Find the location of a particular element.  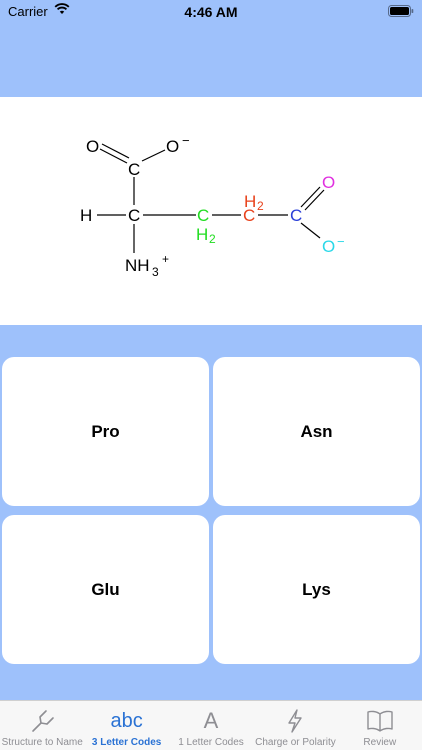

status-bar: Carrier 4:46 AM is located at coordinates (211, 11).